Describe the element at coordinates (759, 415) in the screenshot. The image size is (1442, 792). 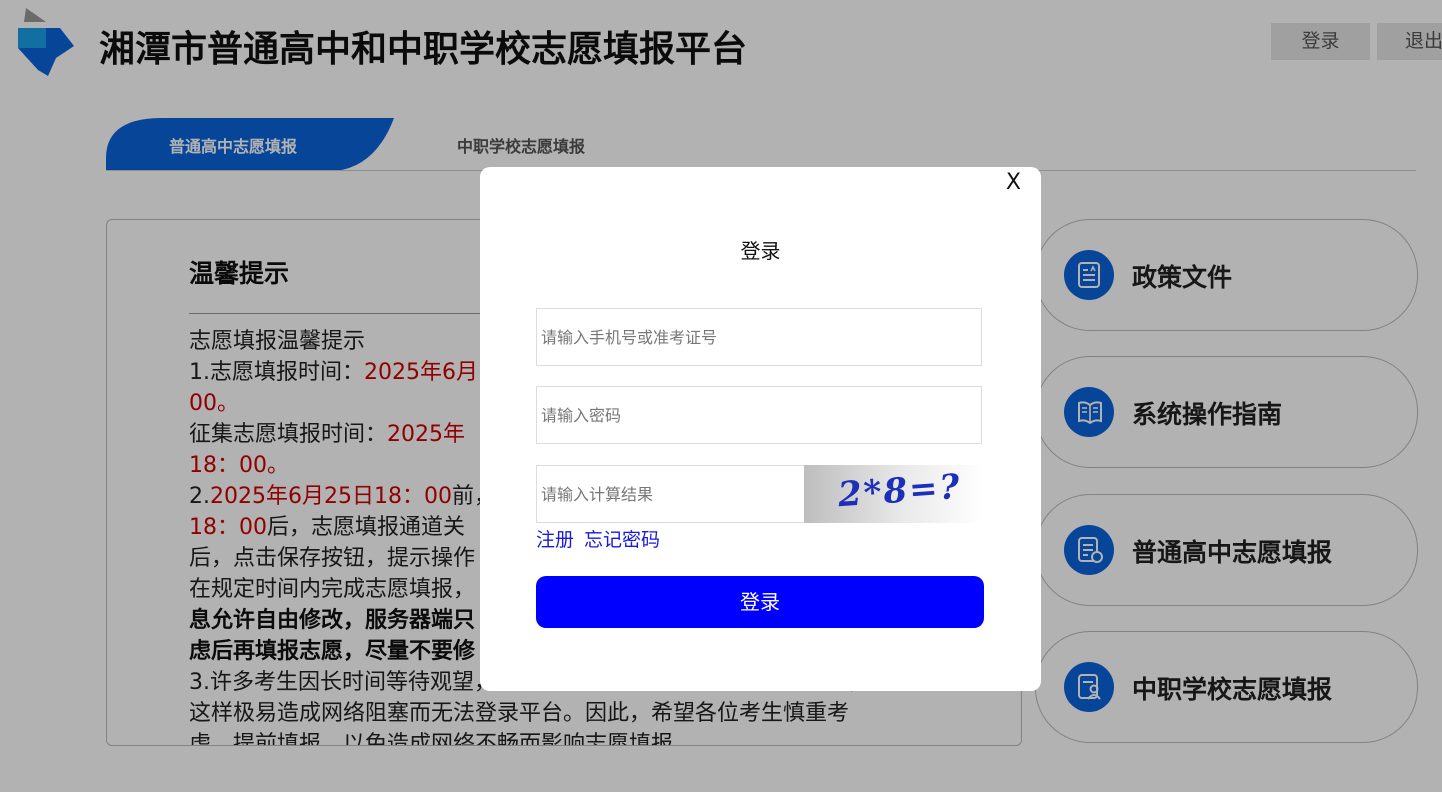
I see `password-input` at that location.